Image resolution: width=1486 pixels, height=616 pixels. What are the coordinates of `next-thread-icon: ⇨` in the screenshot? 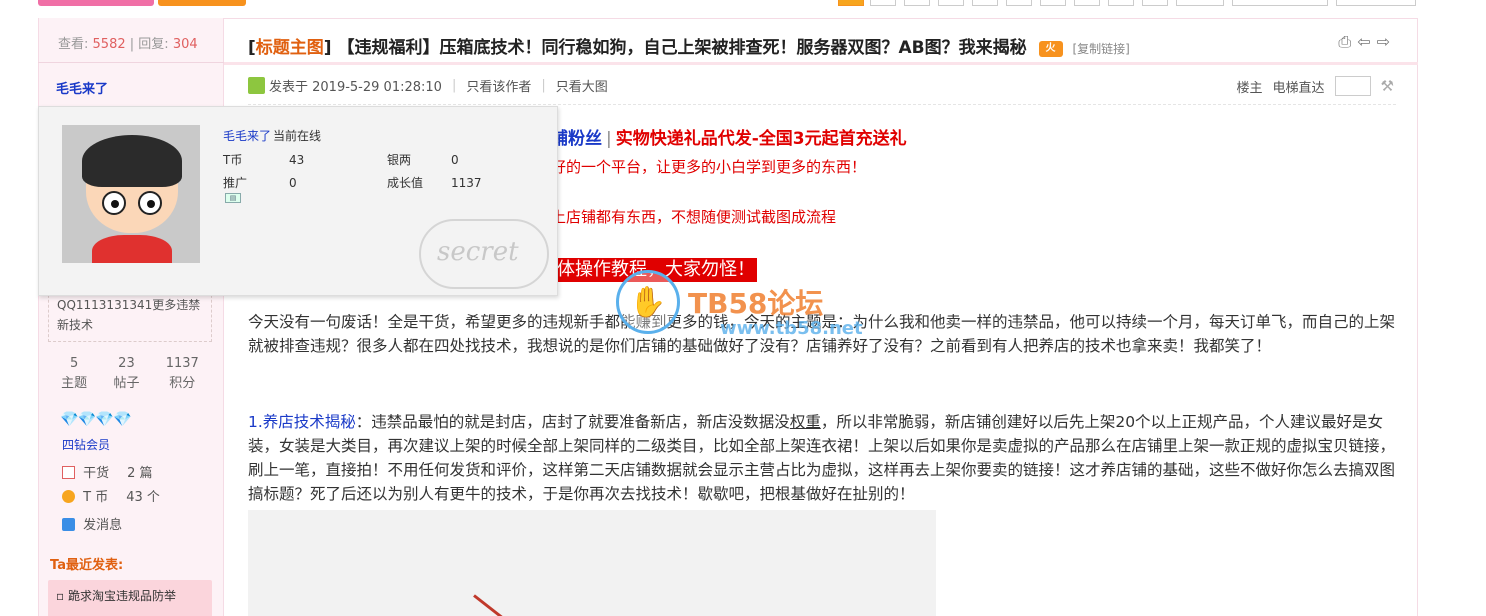 It's located at (1383, 42).